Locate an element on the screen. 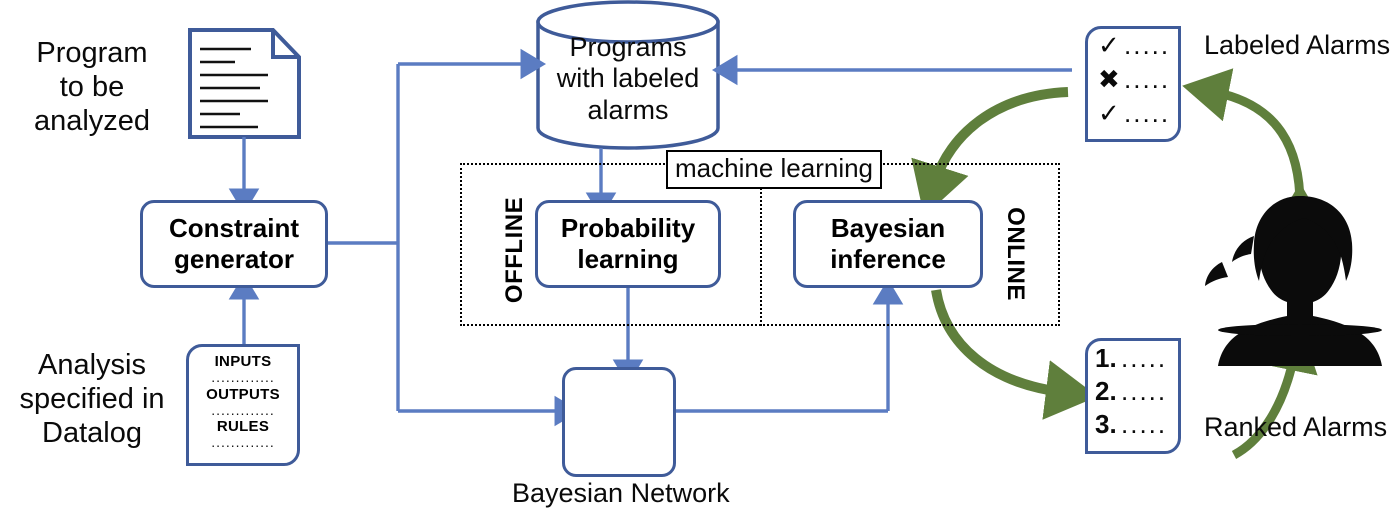  labeled-alarm-mark-2: ✖ is located at coordinates (1109, 79).